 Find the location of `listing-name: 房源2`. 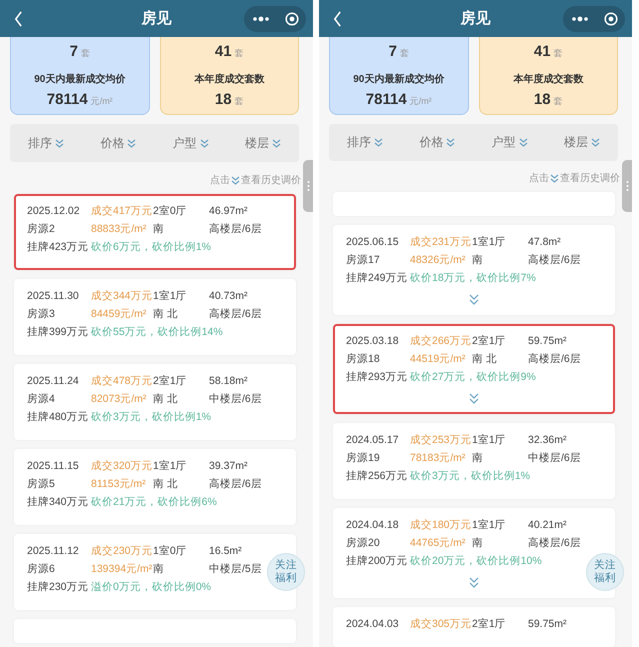

listing-name: 房源2 is located at coordinates (41, 229).